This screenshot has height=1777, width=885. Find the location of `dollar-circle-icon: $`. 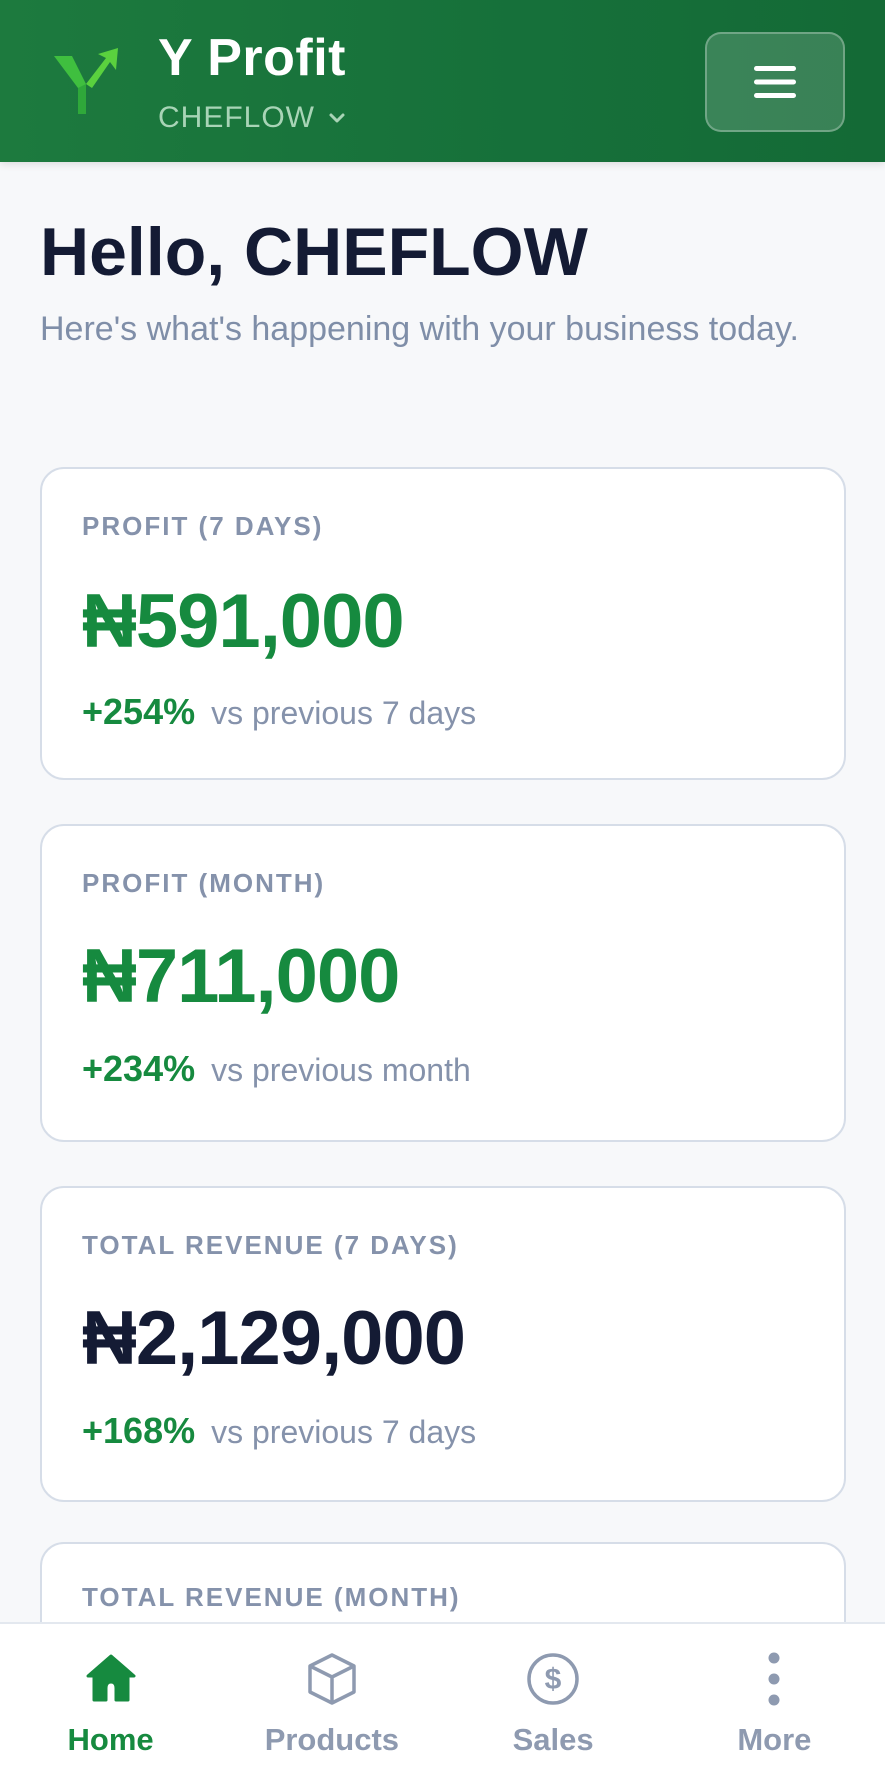

dollar-circle-icon: $ is located at coordinates (553, 1679).